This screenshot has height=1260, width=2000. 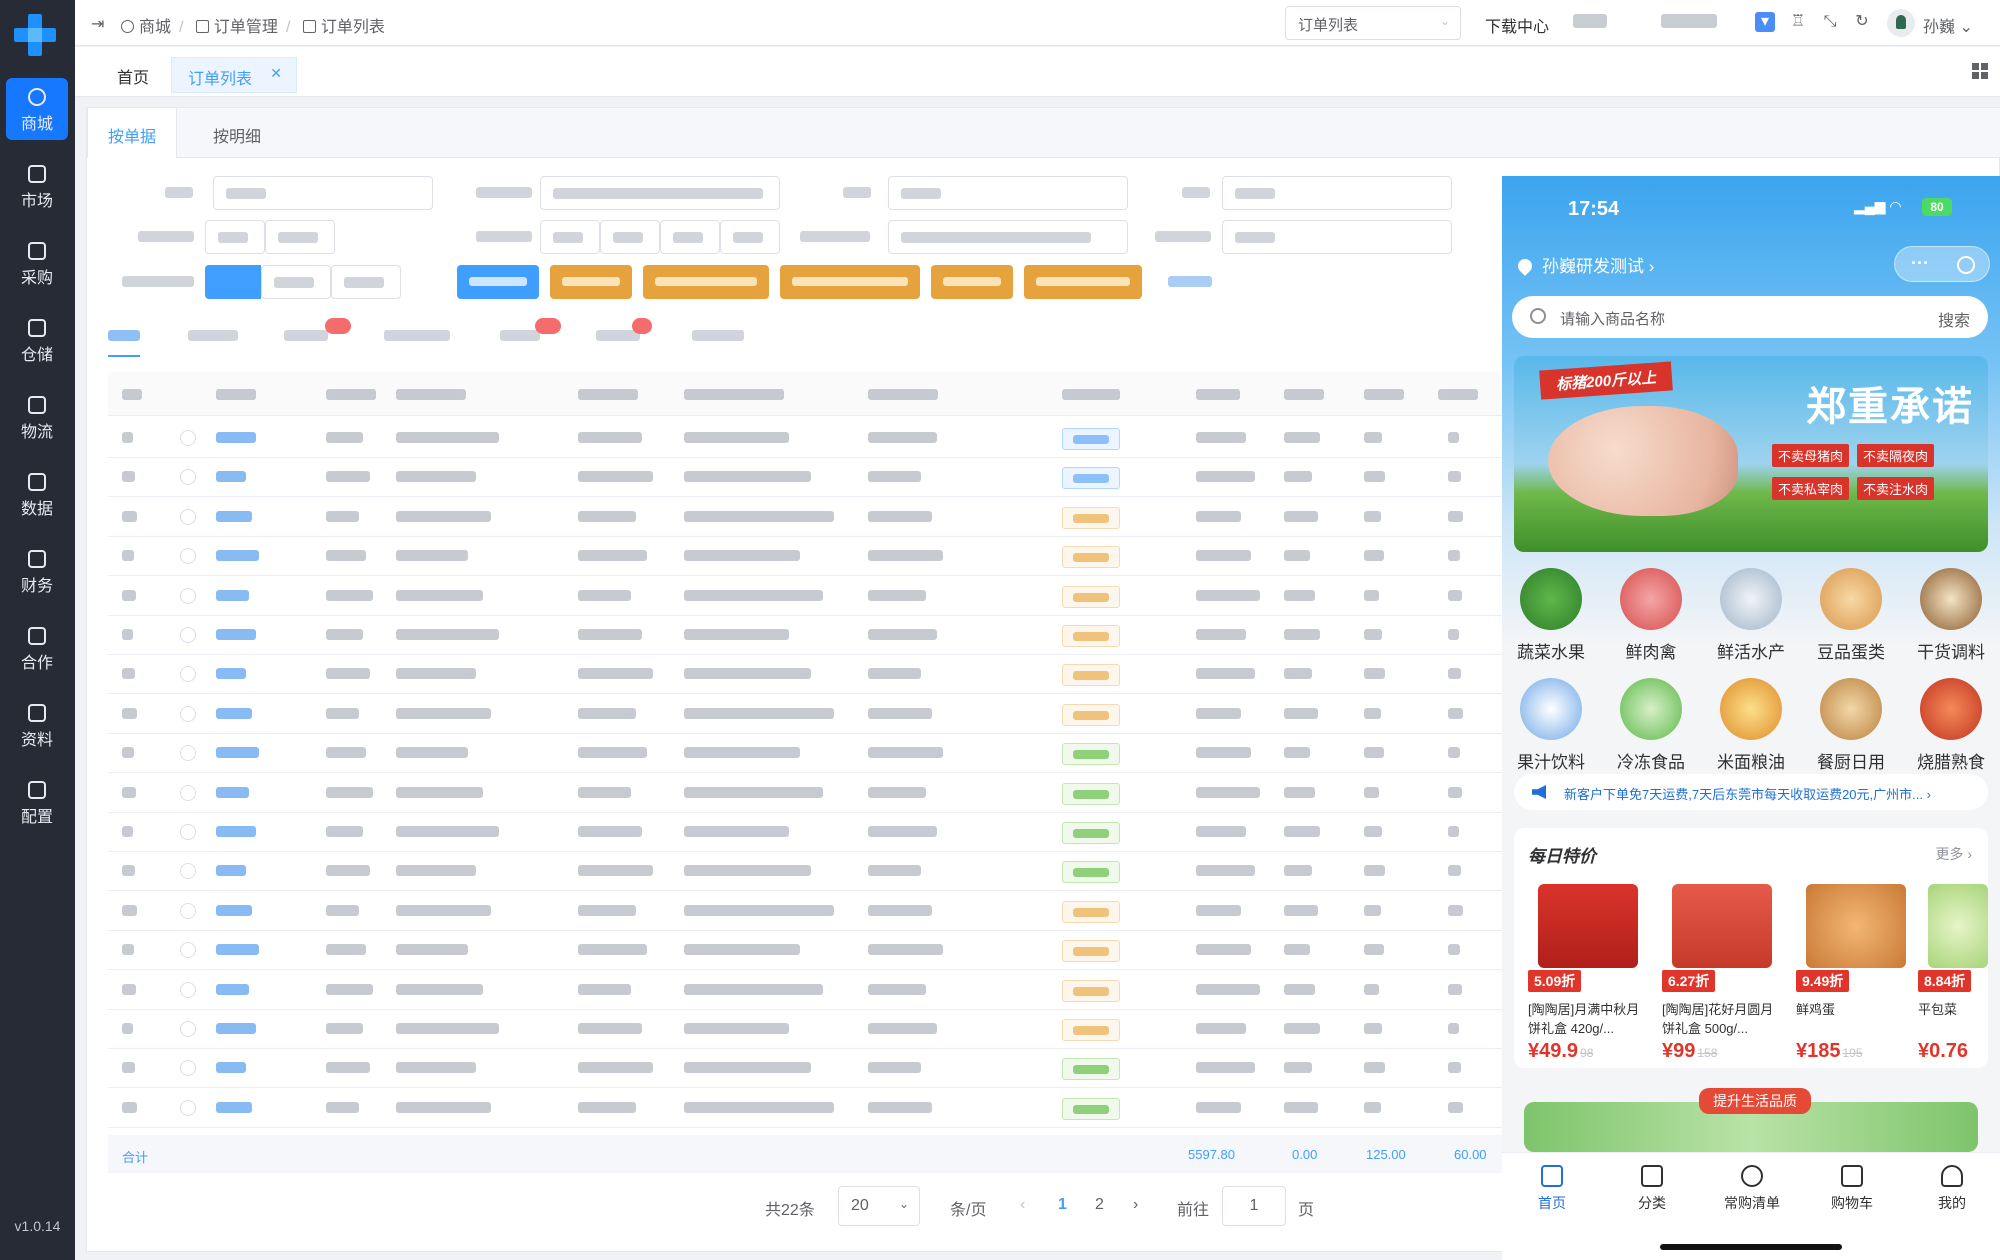 What do you see at coordinates (124, 335) in the screenshot?
I see `status-tab-active` at bounding box center [124, 335].